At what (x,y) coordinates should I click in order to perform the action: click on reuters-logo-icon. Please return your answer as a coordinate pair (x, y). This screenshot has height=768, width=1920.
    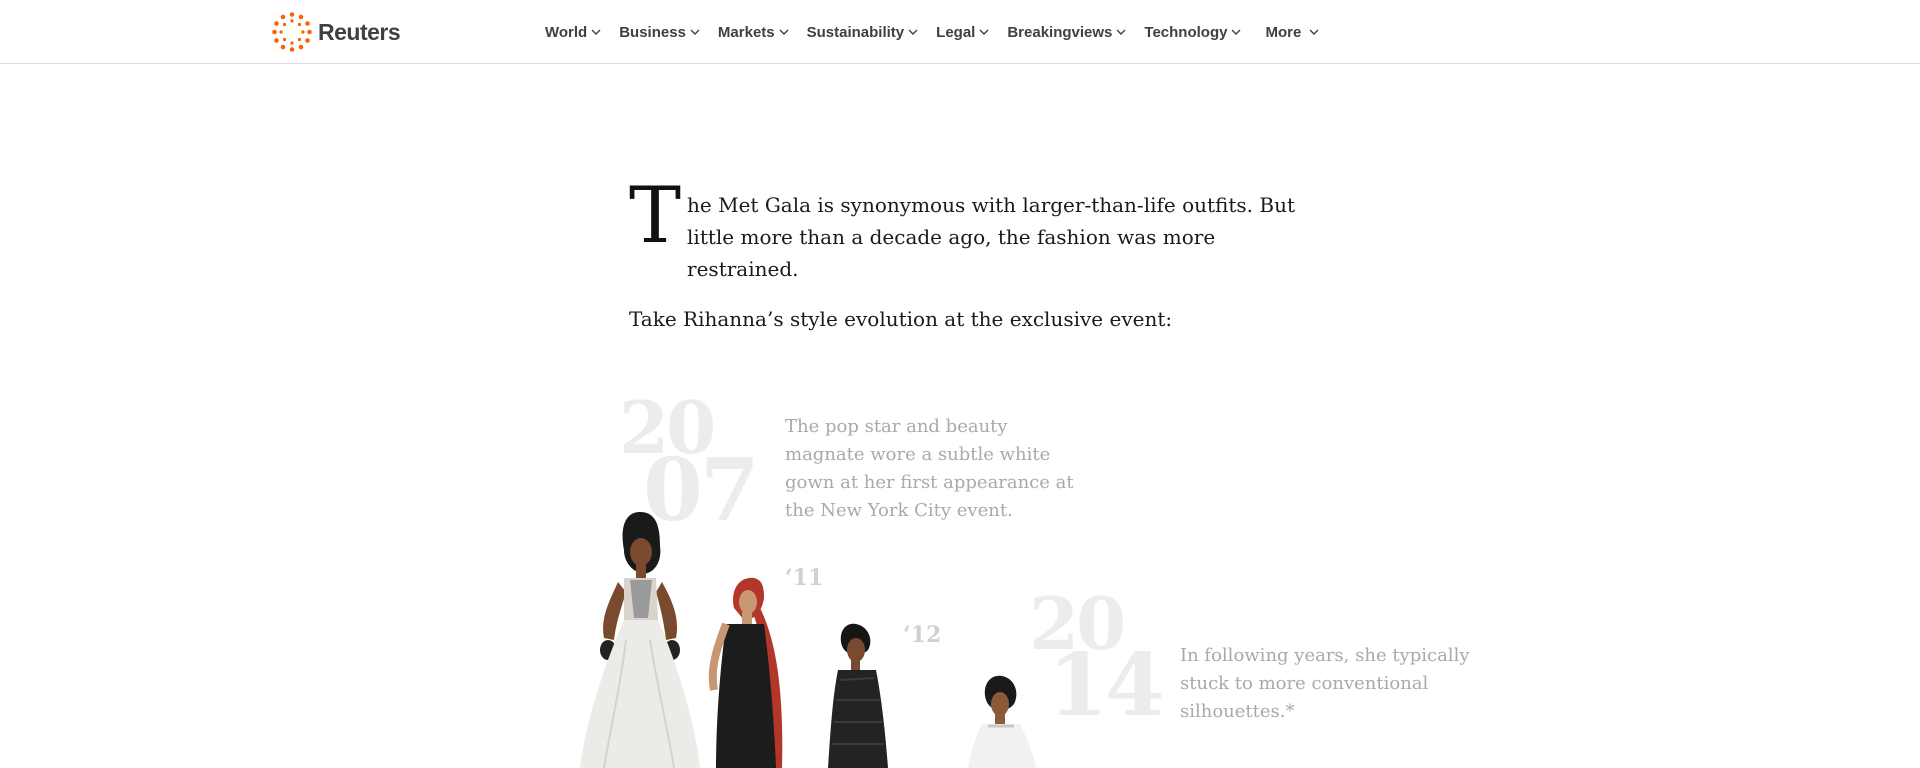
    Looking at the image, I should click on (292, 32).